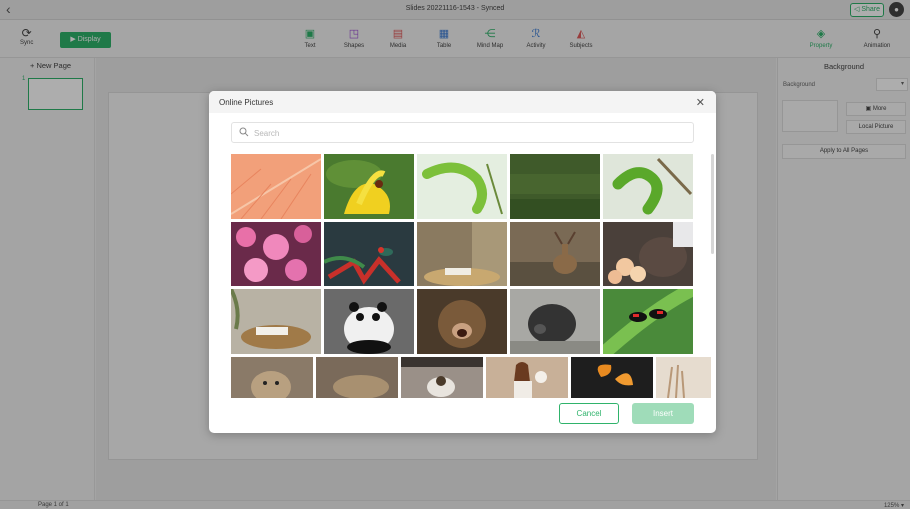  I want to click on picture-green-caterpillar, so click(462, 186).